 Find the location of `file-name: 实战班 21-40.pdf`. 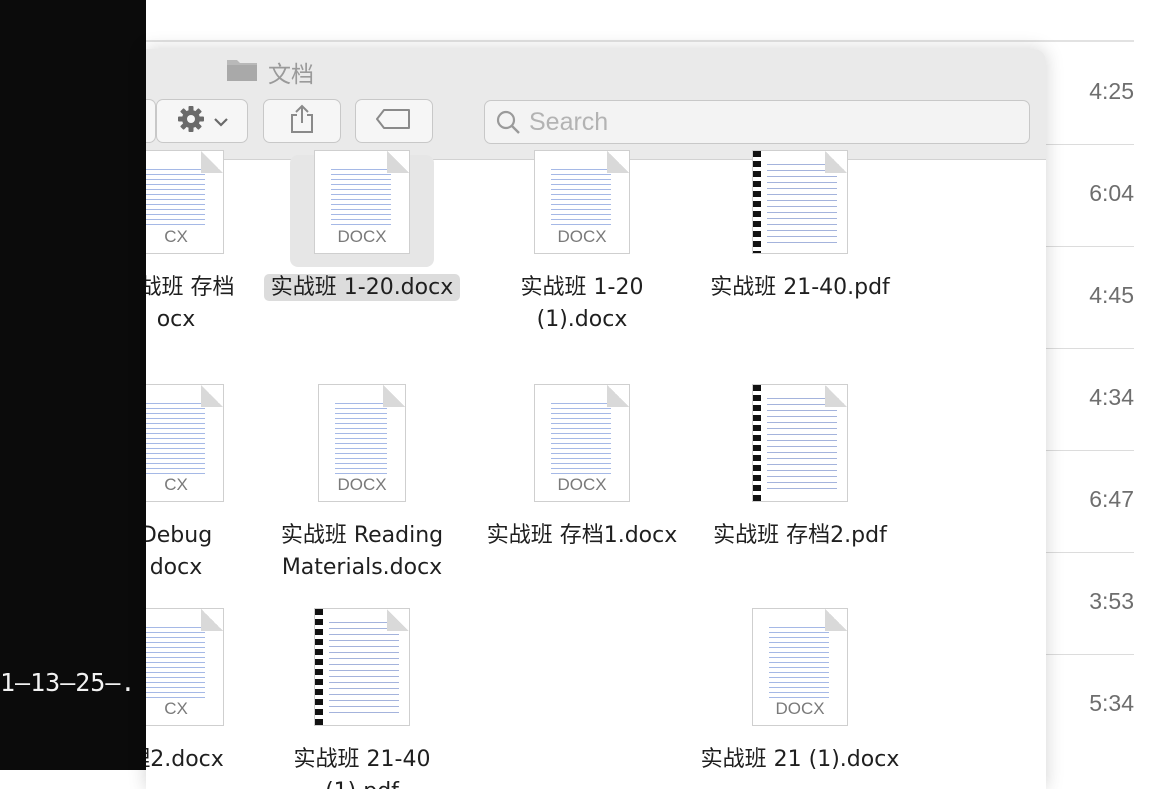

file-name: 实战班 21-40.pdf is located at coordinates (800, 287).